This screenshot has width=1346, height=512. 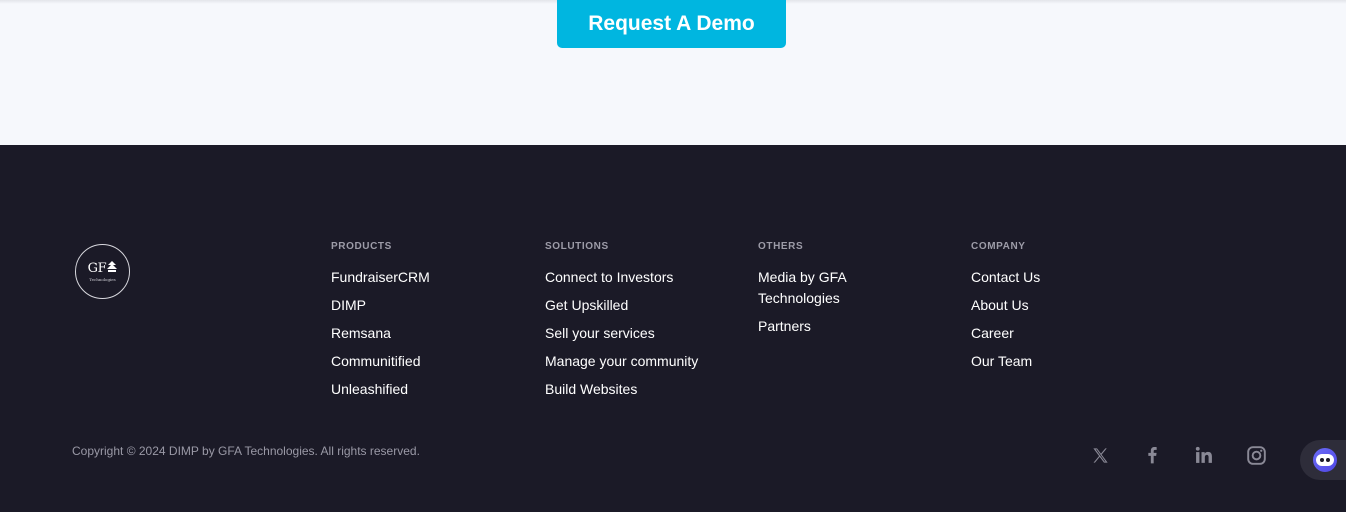 What do you see at coordinates (1100, 455) in the screenshot?
I see `x-icon` at bounding box center [1100, 455].